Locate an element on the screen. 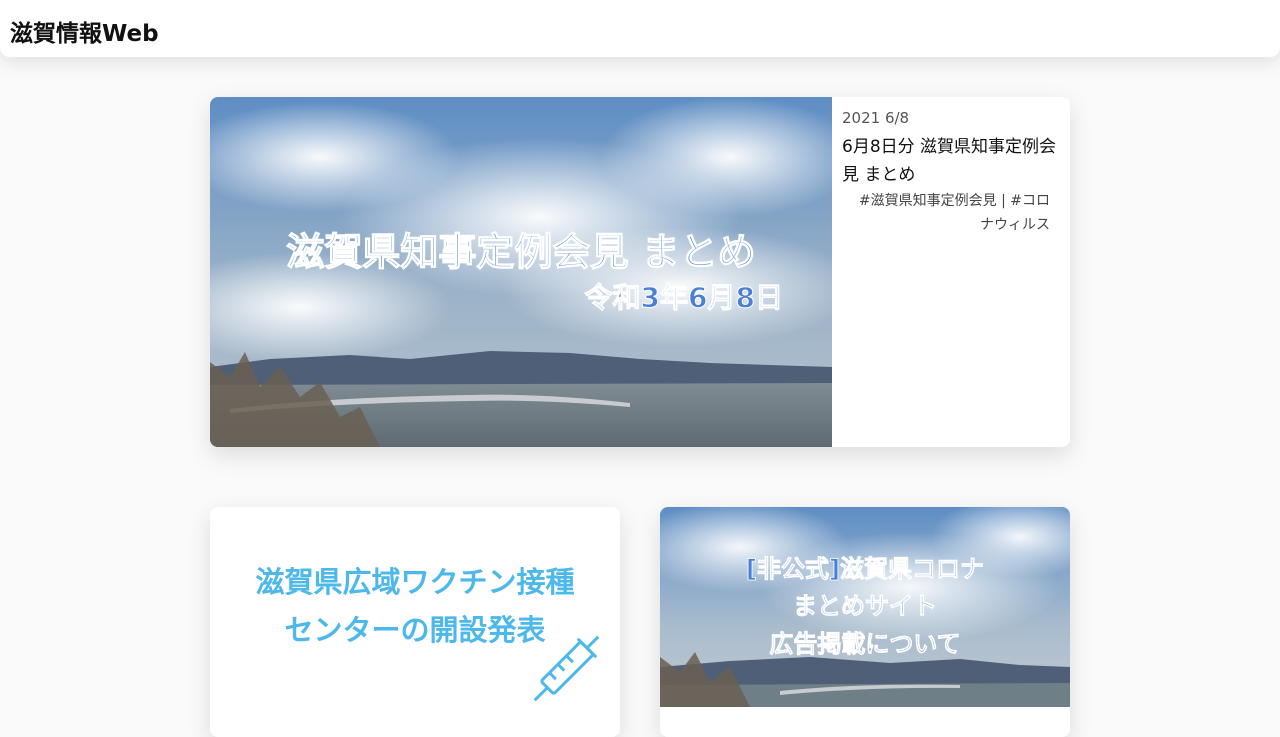  featured-image-subtitle: 令和3年6月8日 is located at coordinates (684, 297).